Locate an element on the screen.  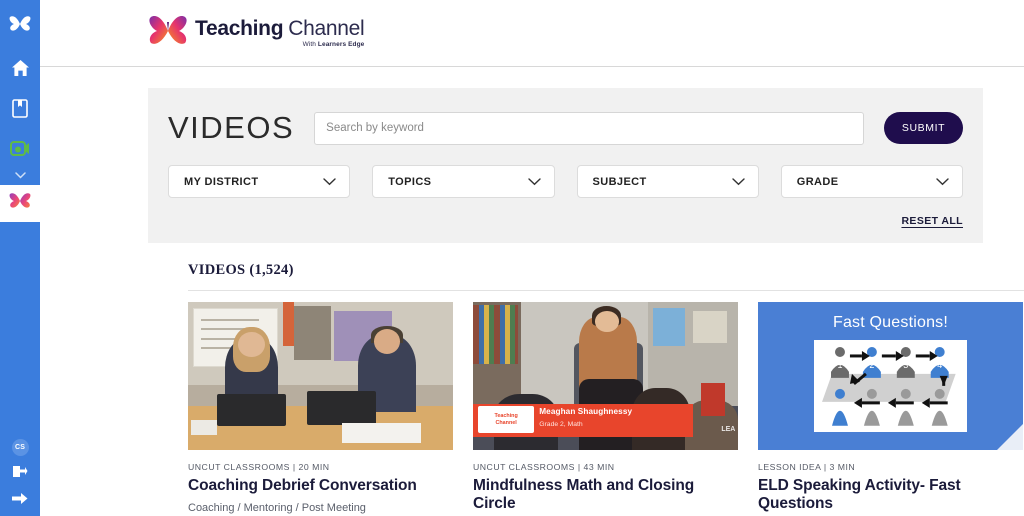
svg-text: 3 is located at coordinates (905, 365).